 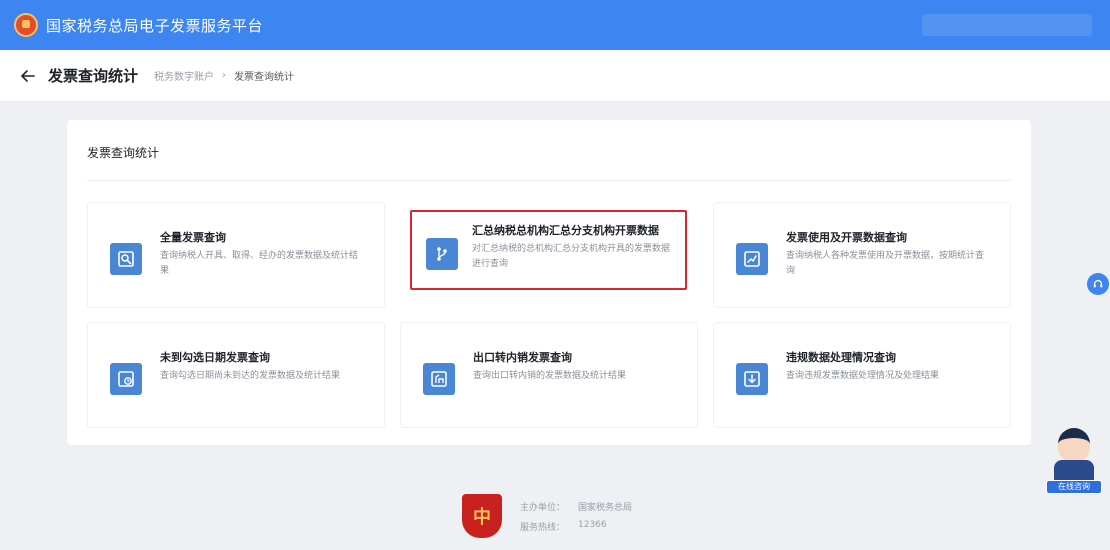 I want to click on logo-char: 中, so click(x=482, y=517).